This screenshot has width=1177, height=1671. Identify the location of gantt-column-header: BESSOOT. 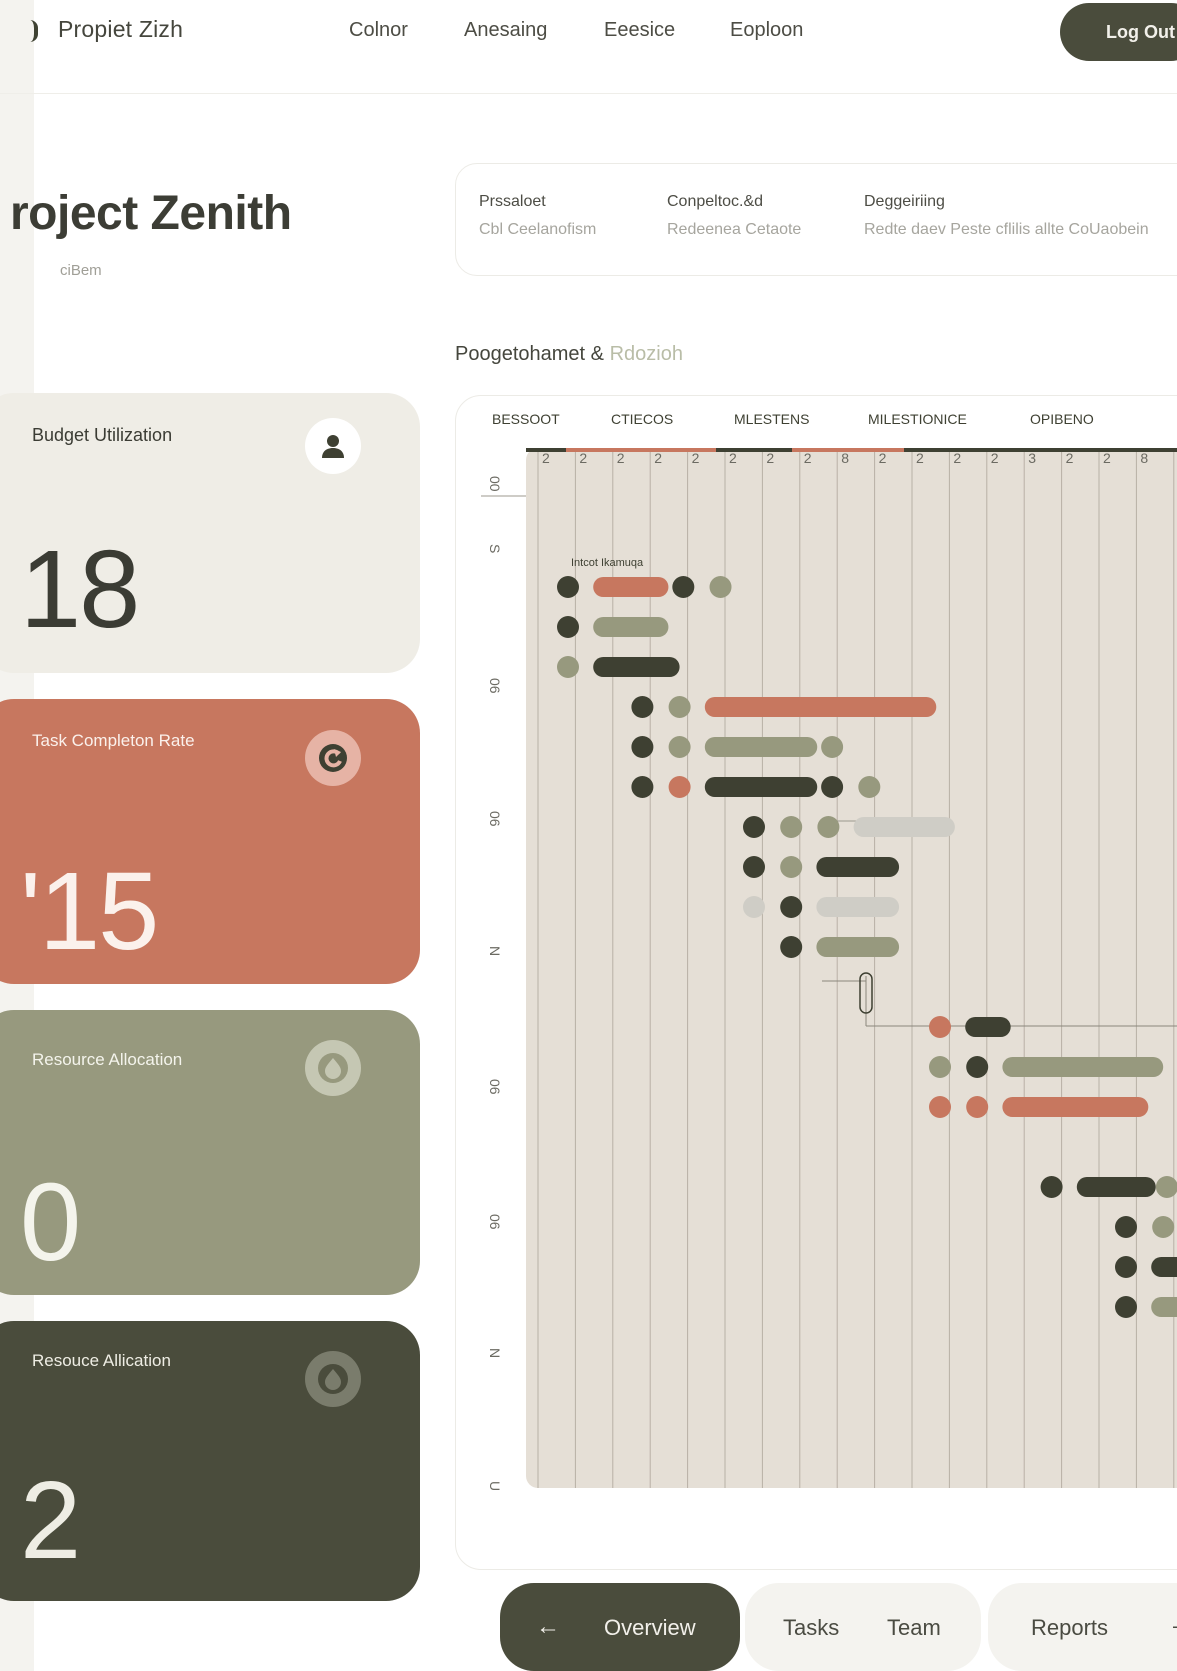
(526, 419).